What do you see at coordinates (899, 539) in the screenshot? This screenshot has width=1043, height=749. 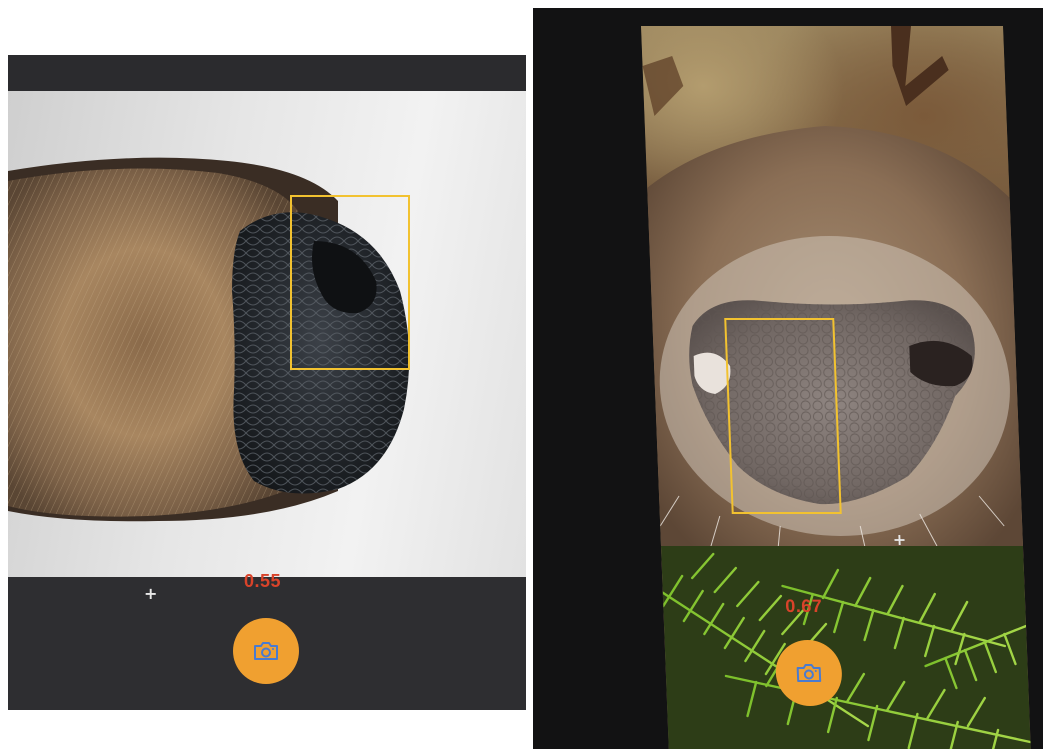 I see `right-crosshair: +` at bounding box center [899, 539].